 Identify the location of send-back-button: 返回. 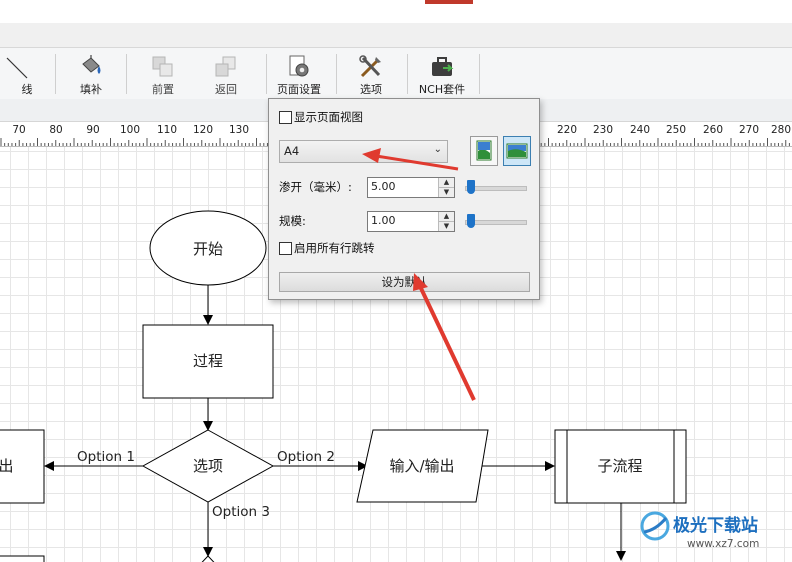
(226, 74).